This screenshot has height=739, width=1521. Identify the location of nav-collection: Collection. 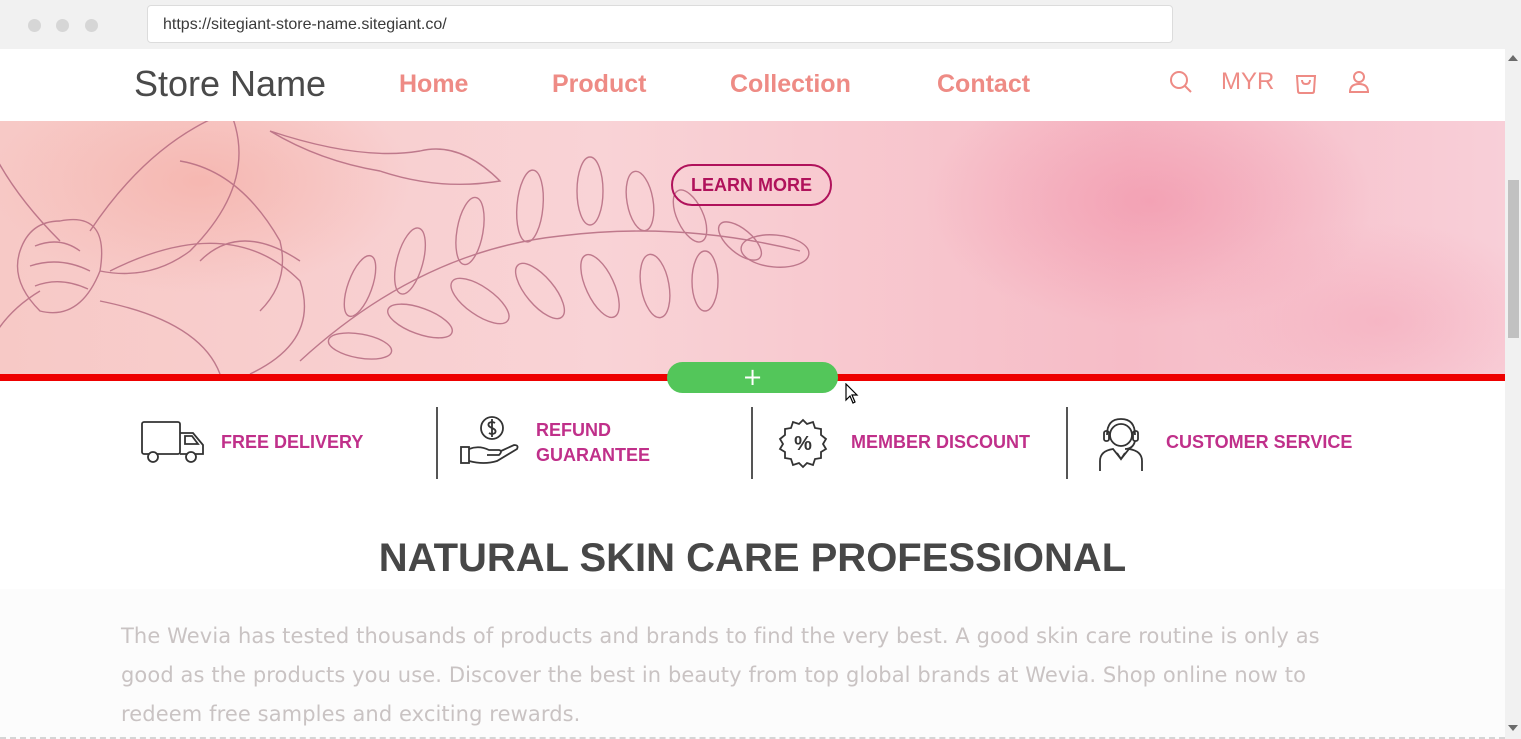
(790, 84).